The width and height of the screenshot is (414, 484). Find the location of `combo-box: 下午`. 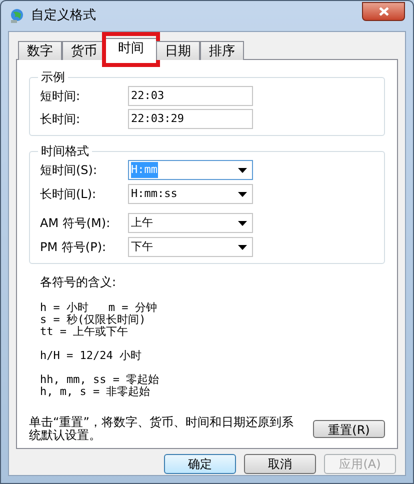

combo-box: 下午 is located at coordinates (190, 247).